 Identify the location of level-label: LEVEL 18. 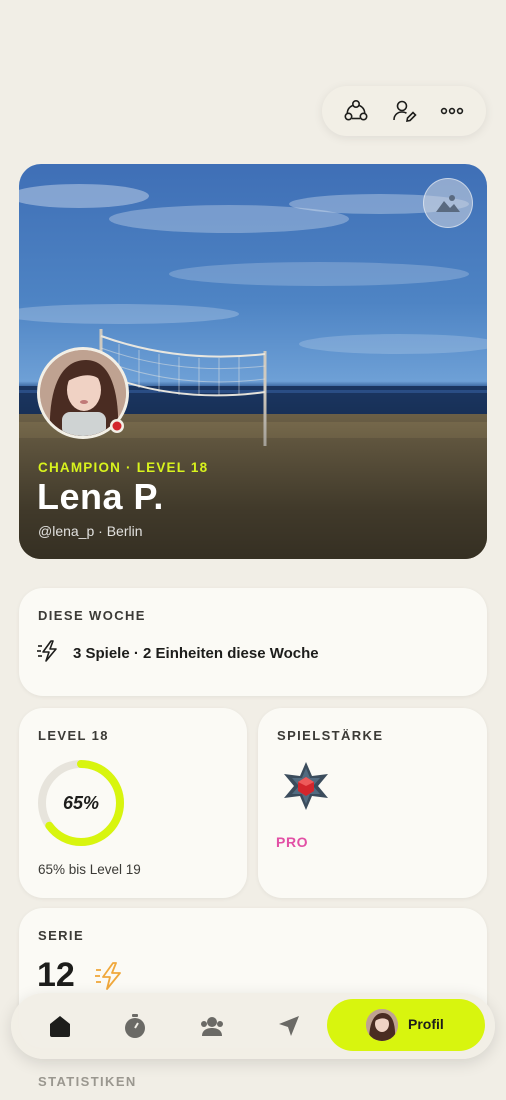
(73, 735).